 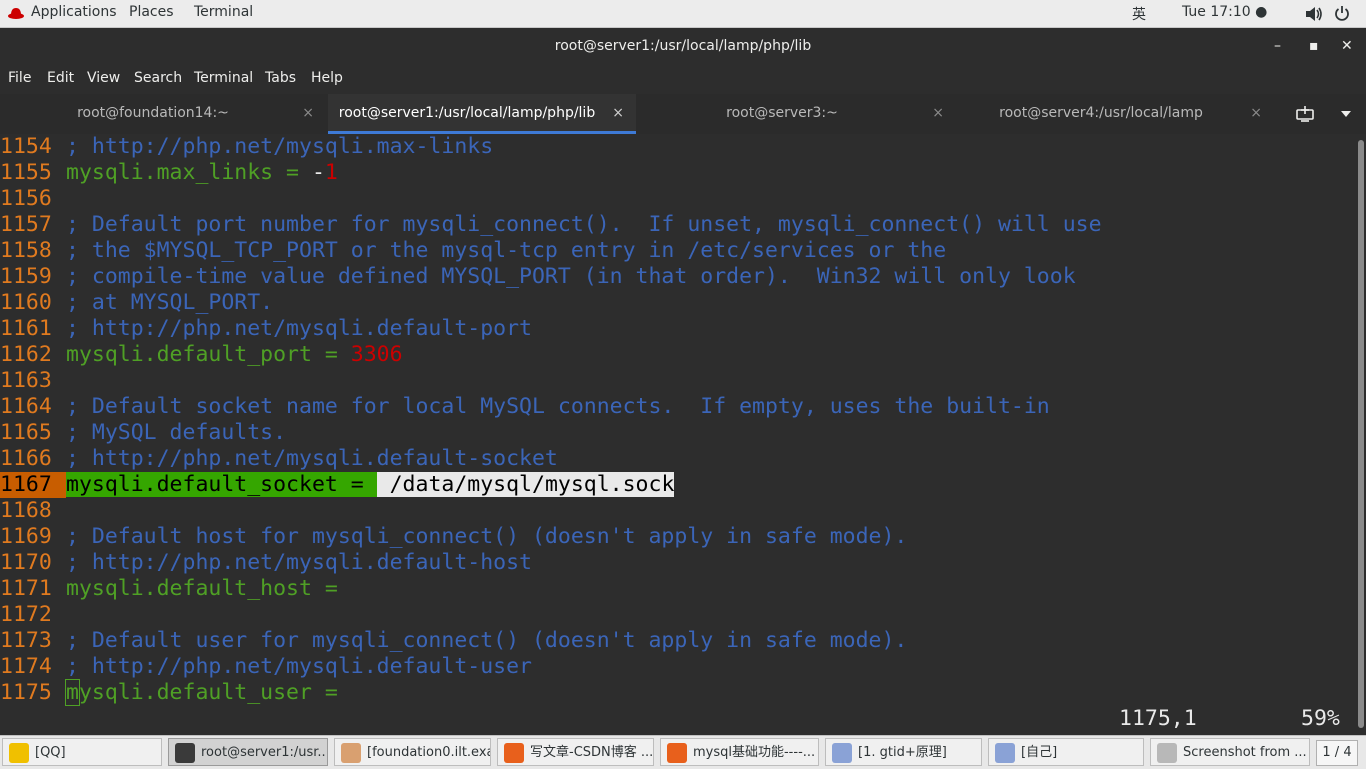 I want to click on clock: Tue 17:10 ●, so click(x=1224, y=12).